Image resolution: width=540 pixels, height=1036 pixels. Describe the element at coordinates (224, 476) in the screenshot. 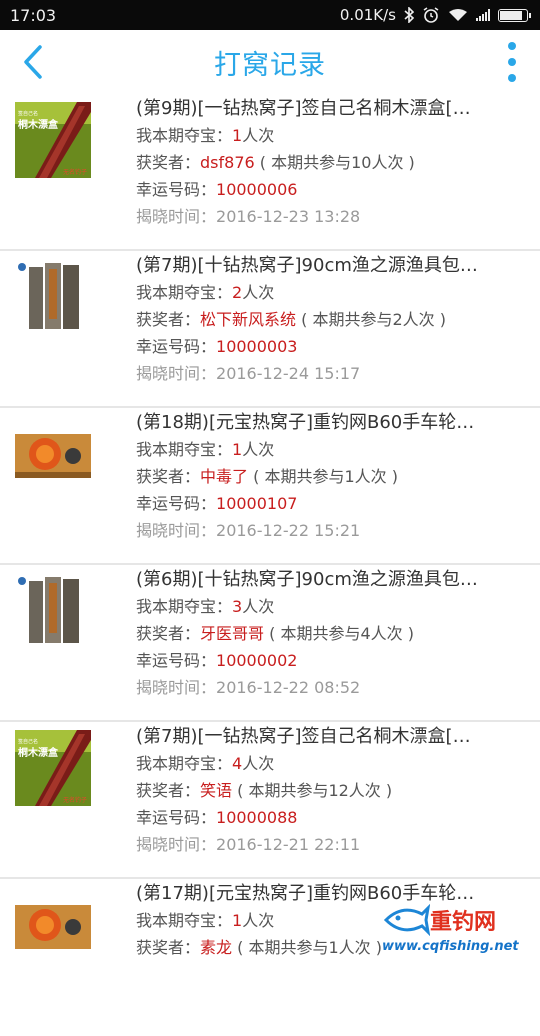

I see `winner-name: 中毒了` at that location.